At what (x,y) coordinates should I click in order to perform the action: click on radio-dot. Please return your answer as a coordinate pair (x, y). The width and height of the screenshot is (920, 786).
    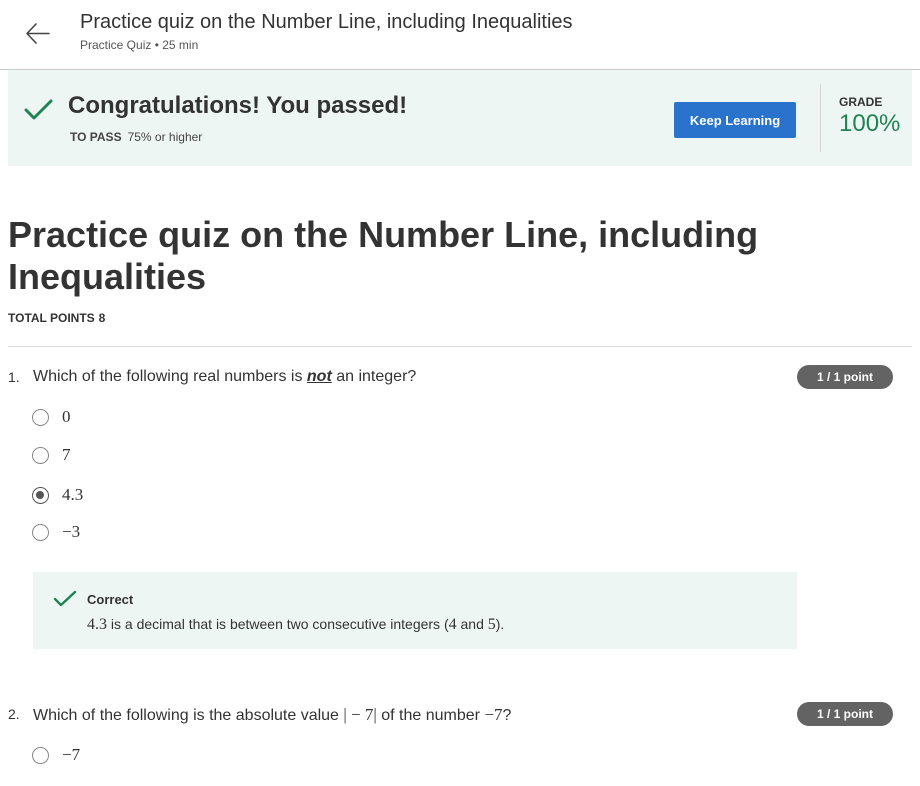
    Looking at the image, I should click on (40, 495).